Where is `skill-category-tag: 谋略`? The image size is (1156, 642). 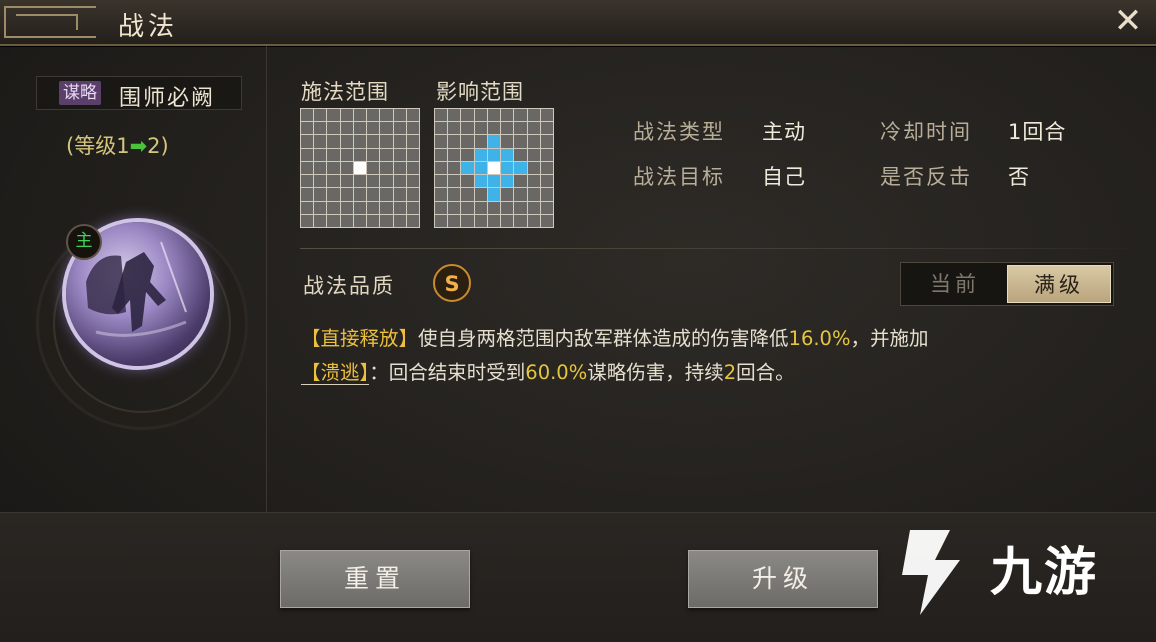
skill-category-tag: 谋略 is located at coordinates (80, 93).